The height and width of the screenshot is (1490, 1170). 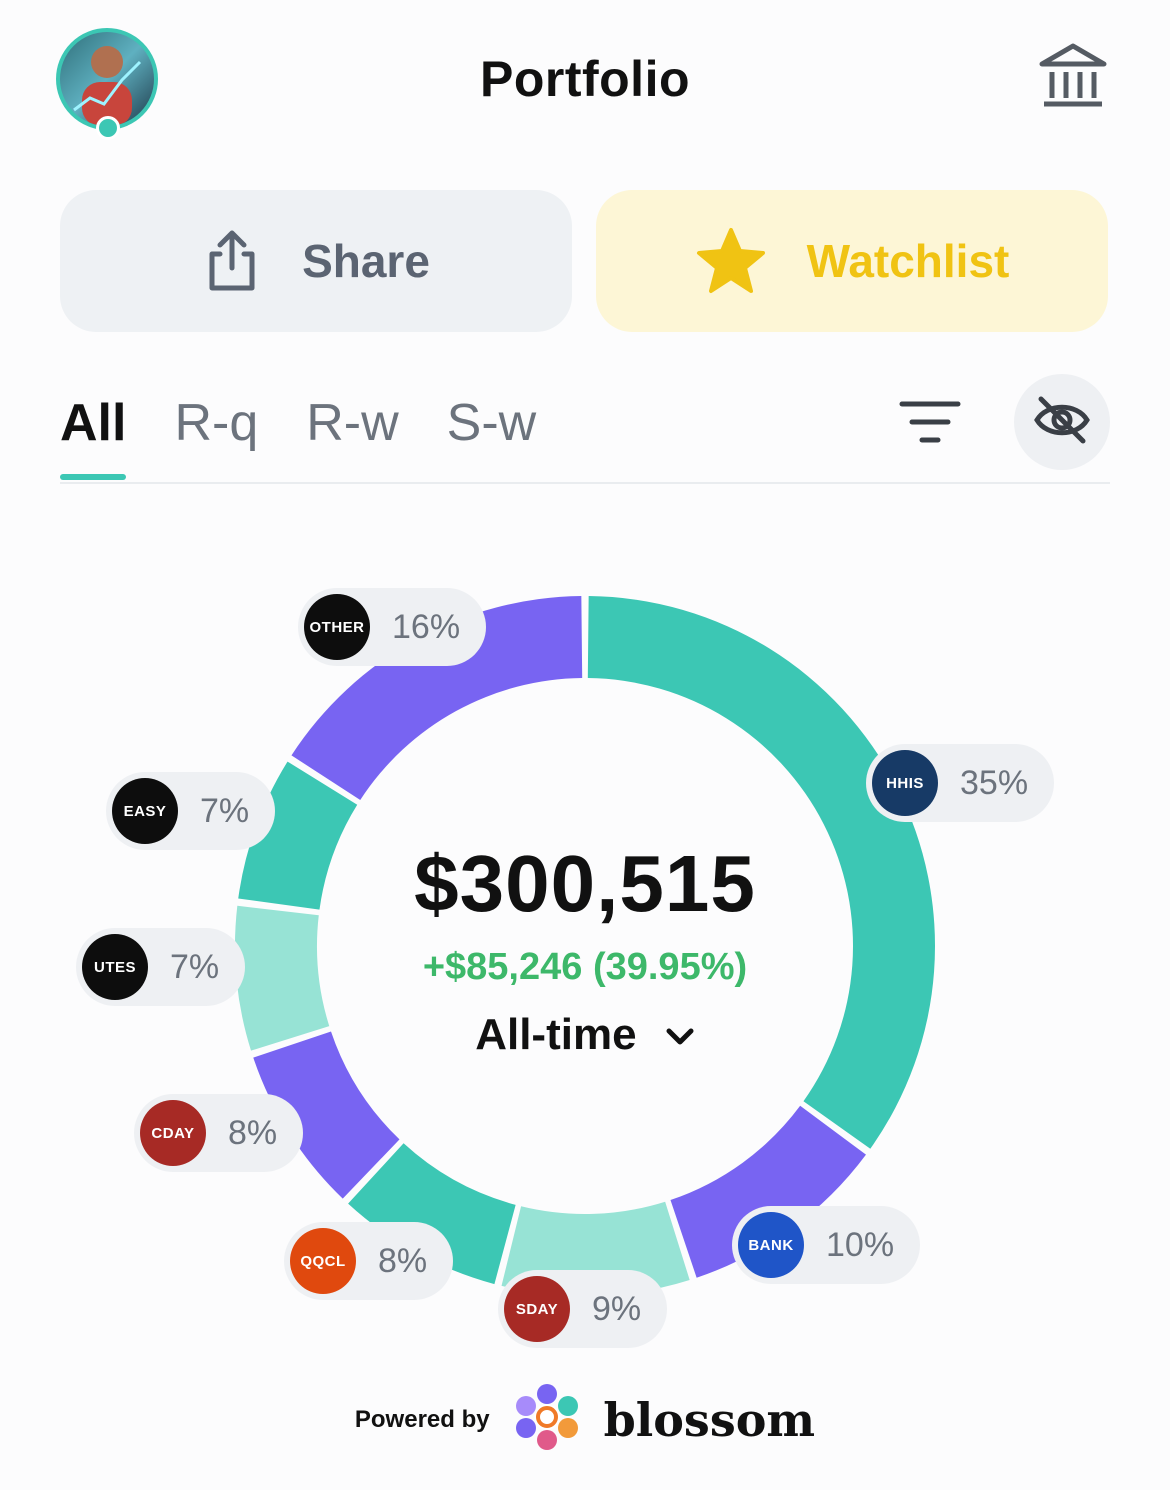 What do you see at coordinates (860, 1244) in the screenshot?
I see `holding-percent: 10%` at bounding box center [860, 1244].